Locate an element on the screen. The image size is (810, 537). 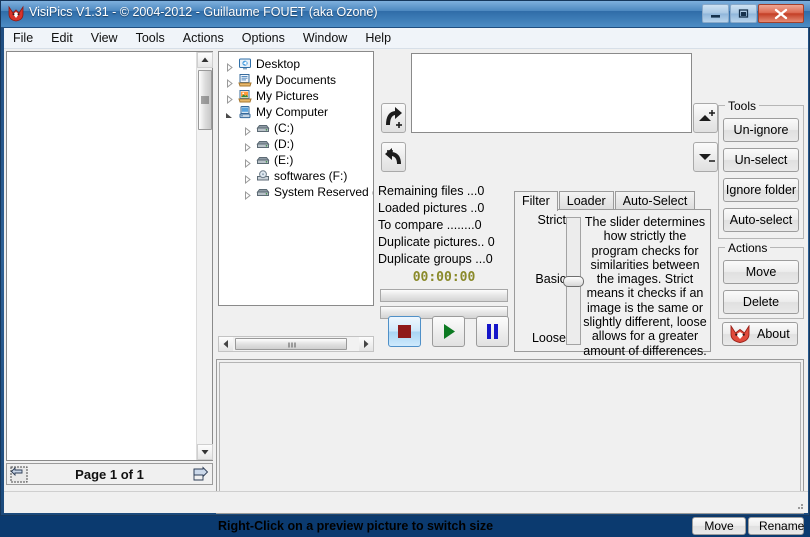
un-select-button: Un-select is located at coordinates (761, 160).